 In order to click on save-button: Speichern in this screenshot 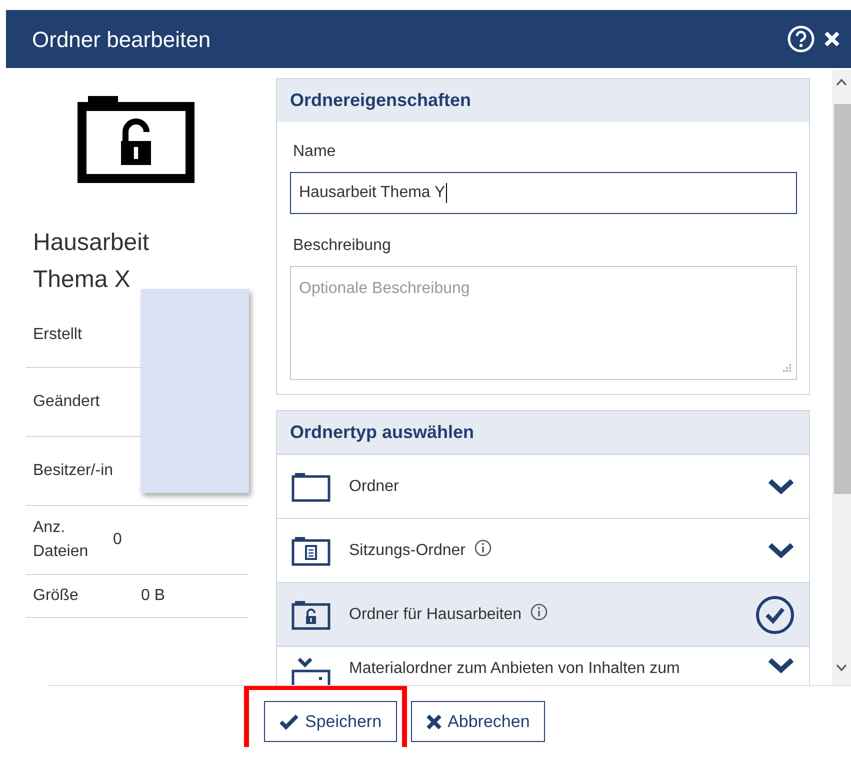, I will do `click(330, 721)`.